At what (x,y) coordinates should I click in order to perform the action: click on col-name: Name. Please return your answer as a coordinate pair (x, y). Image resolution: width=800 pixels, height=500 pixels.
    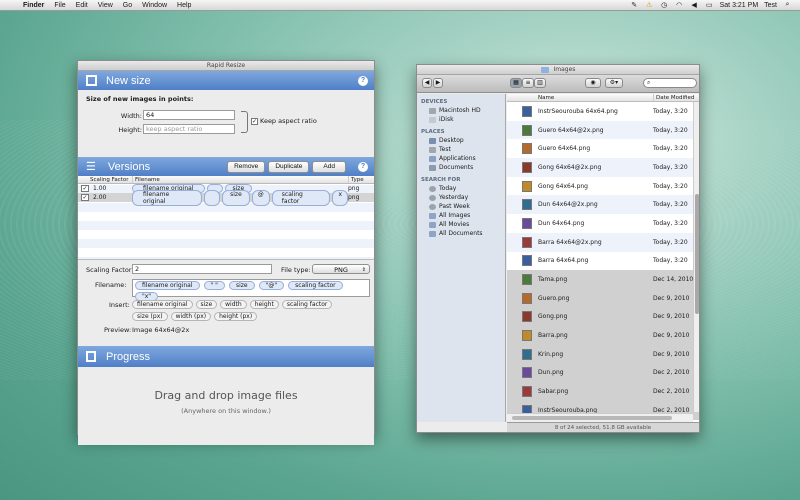
    Looking at the image, I should click on (580, 97).